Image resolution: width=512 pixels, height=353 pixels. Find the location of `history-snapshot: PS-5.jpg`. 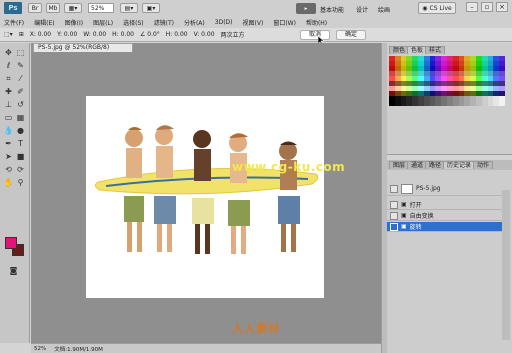

history-snapshot: PS-5.jpg is located at coordinates (444, 189).